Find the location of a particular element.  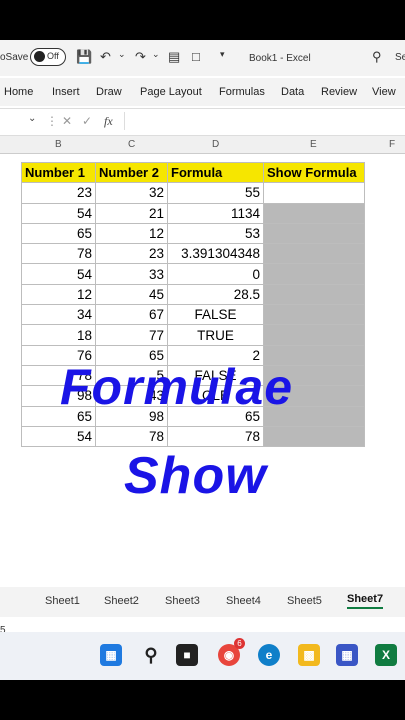

function-icon: fx is located at coordinates (108, 121).